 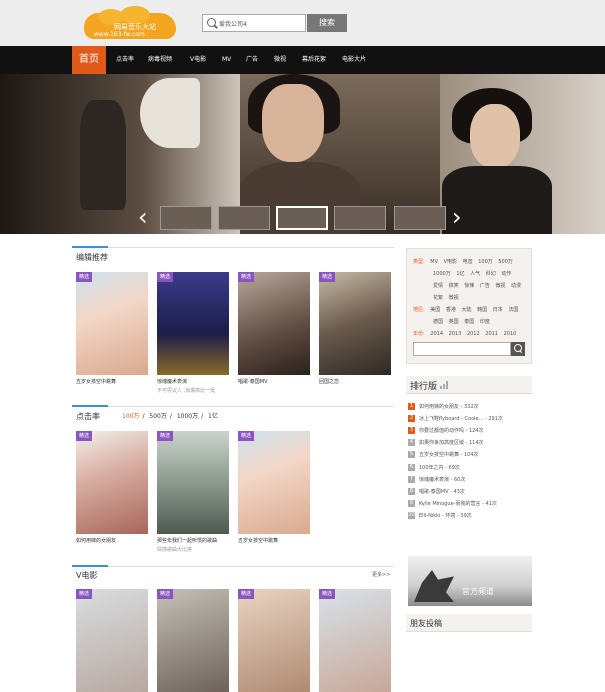 I want to click on video-caption: 五岁女孩空中跳舞, so click(x=112, y=381).